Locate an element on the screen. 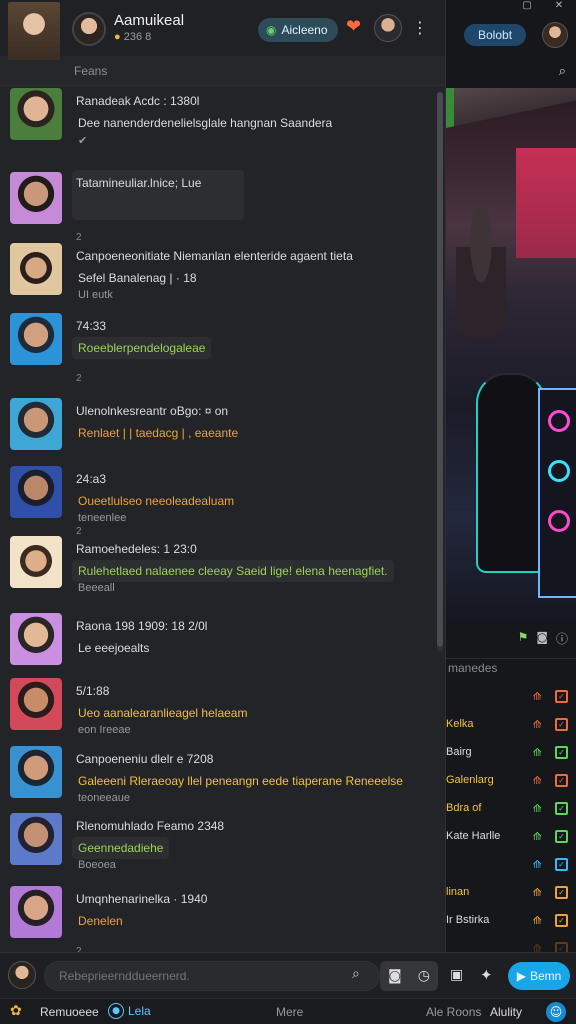 The height and width of the screenshot is (1024, 576). stream-video is located at coordinates (511, 355).